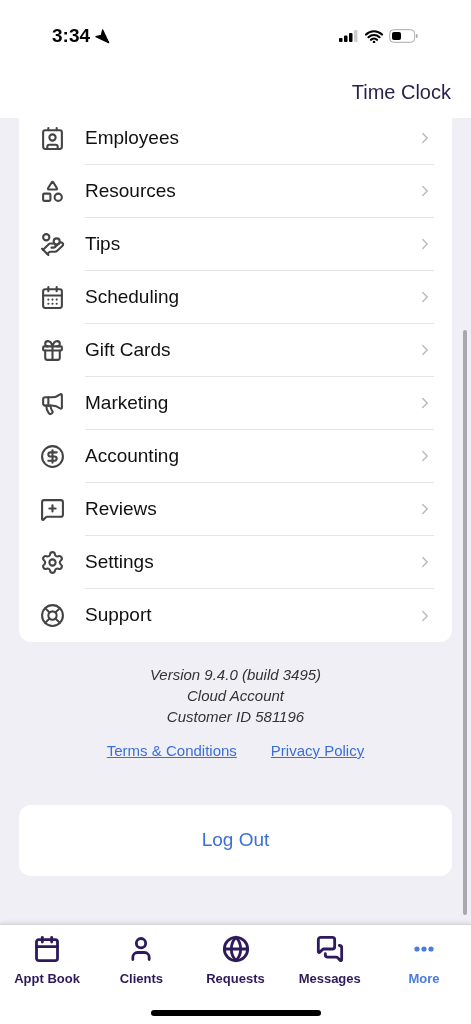 The width and height of the screenshot is (471, 1024). Describe the element at coordinates (128, 349) in the screenshot. I see `menu-label: Gift Cards` at that location.